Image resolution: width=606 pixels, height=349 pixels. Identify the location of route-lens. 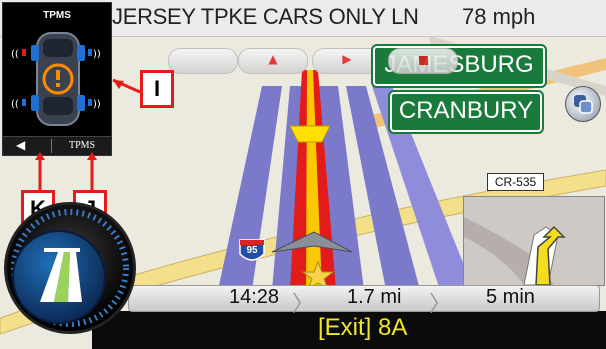
(59, 277).